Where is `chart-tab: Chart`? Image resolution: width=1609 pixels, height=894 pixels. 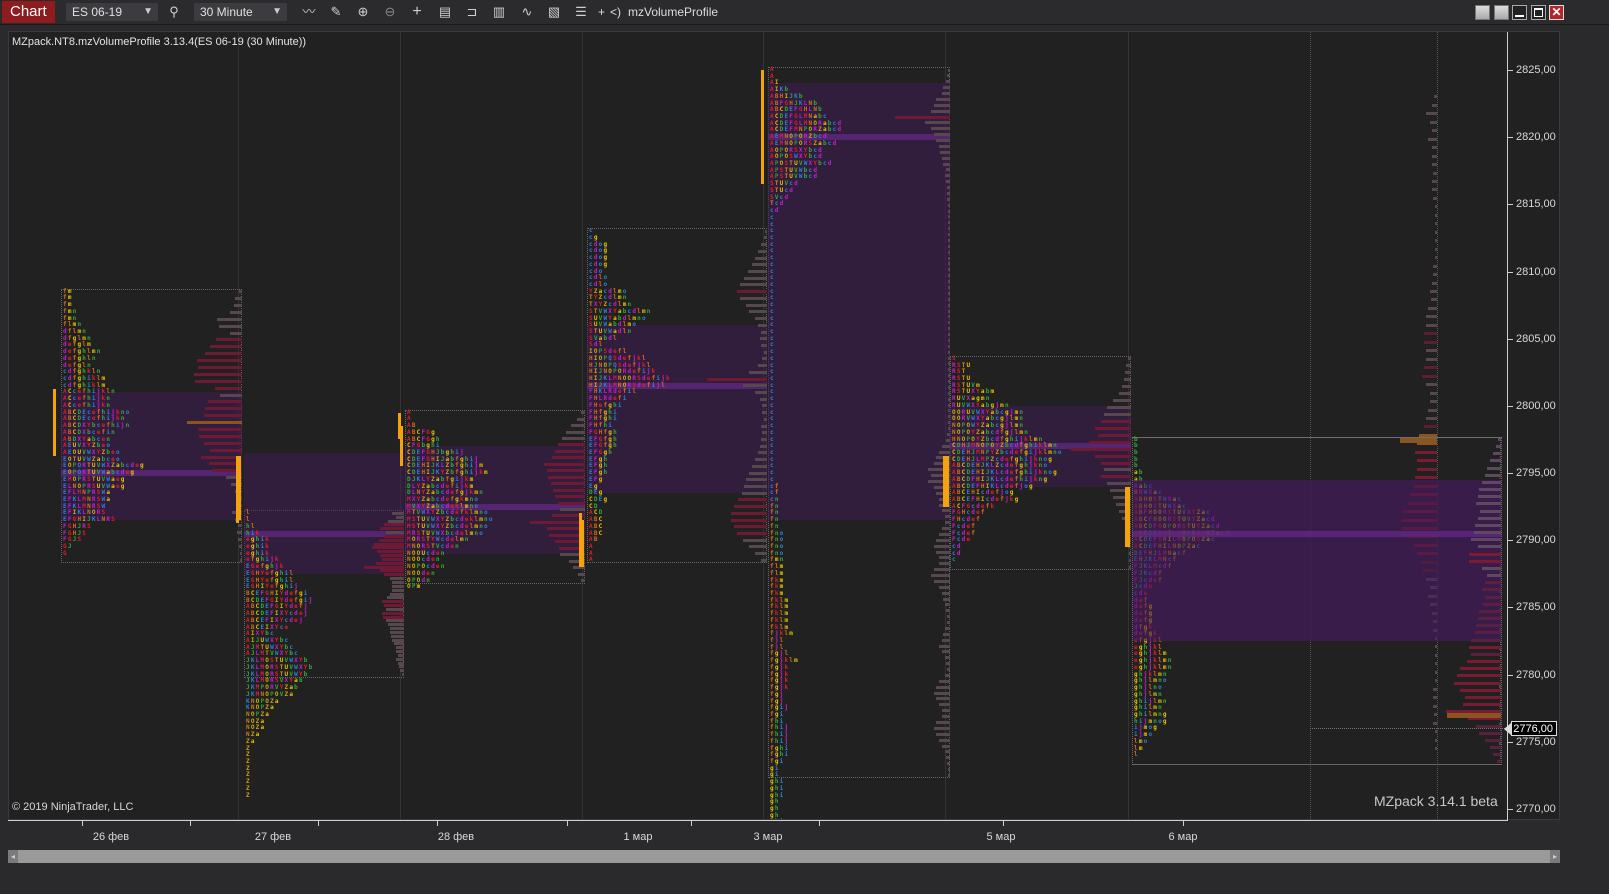 chart-tab: Chart is located at coordinates (28, 12).